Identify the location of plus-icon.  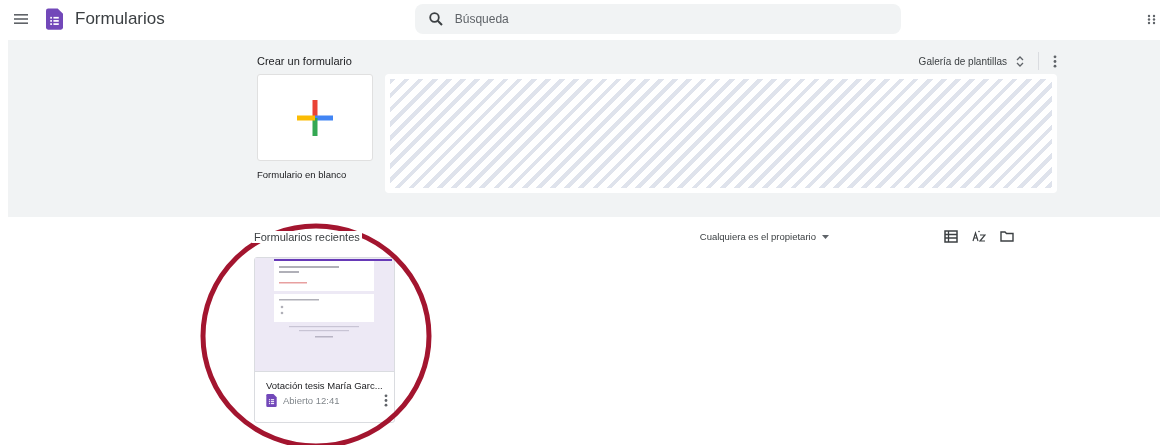
(315, 117).